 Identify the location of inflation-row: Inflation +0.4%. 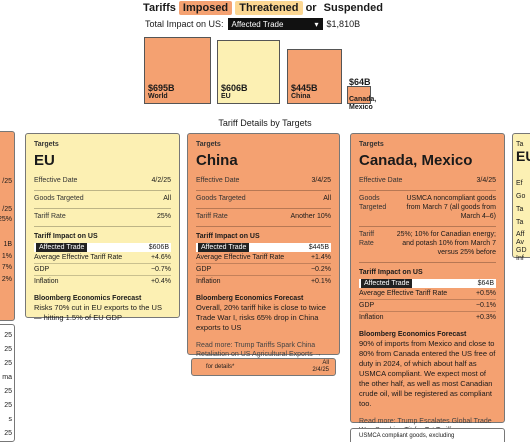
(102, 281).